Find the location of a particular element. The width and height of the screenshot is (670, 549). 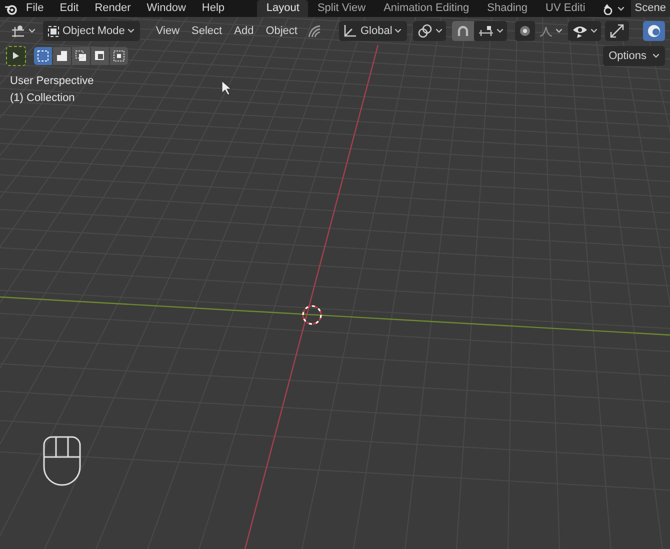

link-rings-icon is located at coordinates (425, 31).